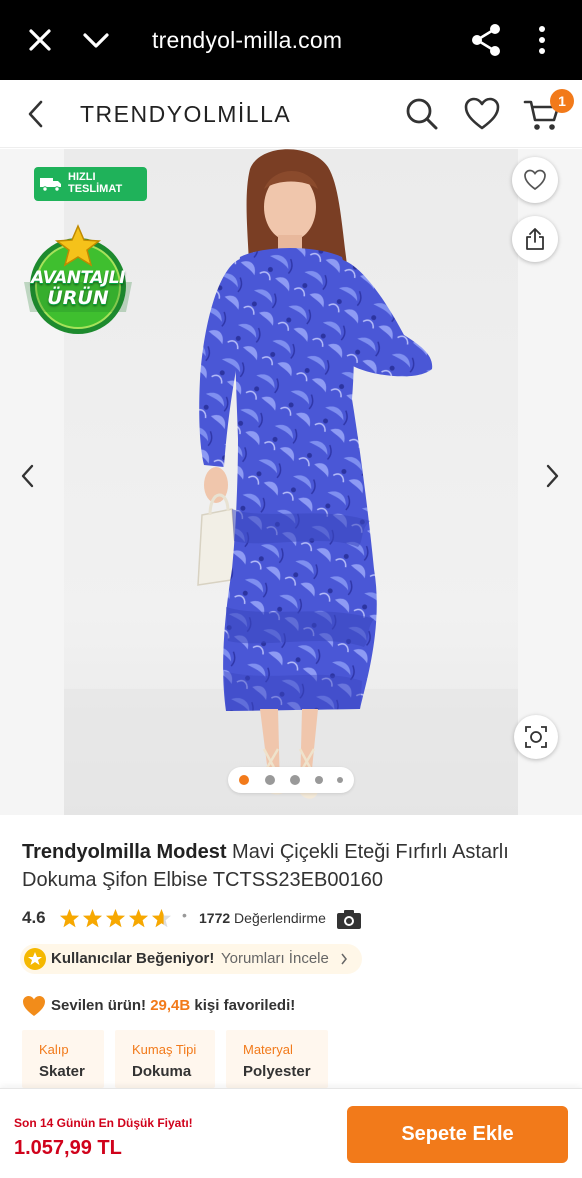 This screenshot has height=1178, width=582. What do you see at coordinates (50, 185) in the screenshot?
I see `truck-icon` at bounding box center [50, 185].